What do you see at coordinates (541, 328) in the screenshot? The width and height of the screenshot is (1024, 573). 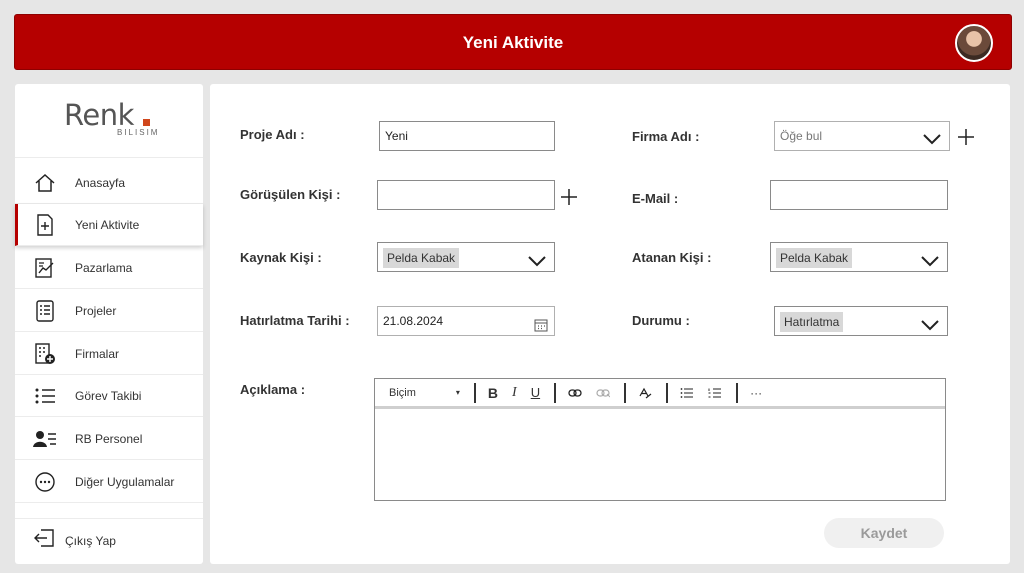 I see `calendar-icon` at bounding box center [541, 328].